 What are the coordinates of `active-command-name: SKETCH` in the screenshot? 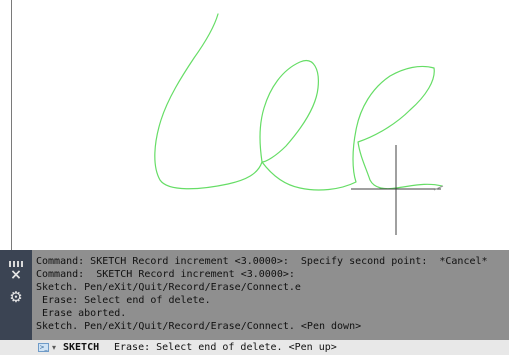 It's located at (81, 347).